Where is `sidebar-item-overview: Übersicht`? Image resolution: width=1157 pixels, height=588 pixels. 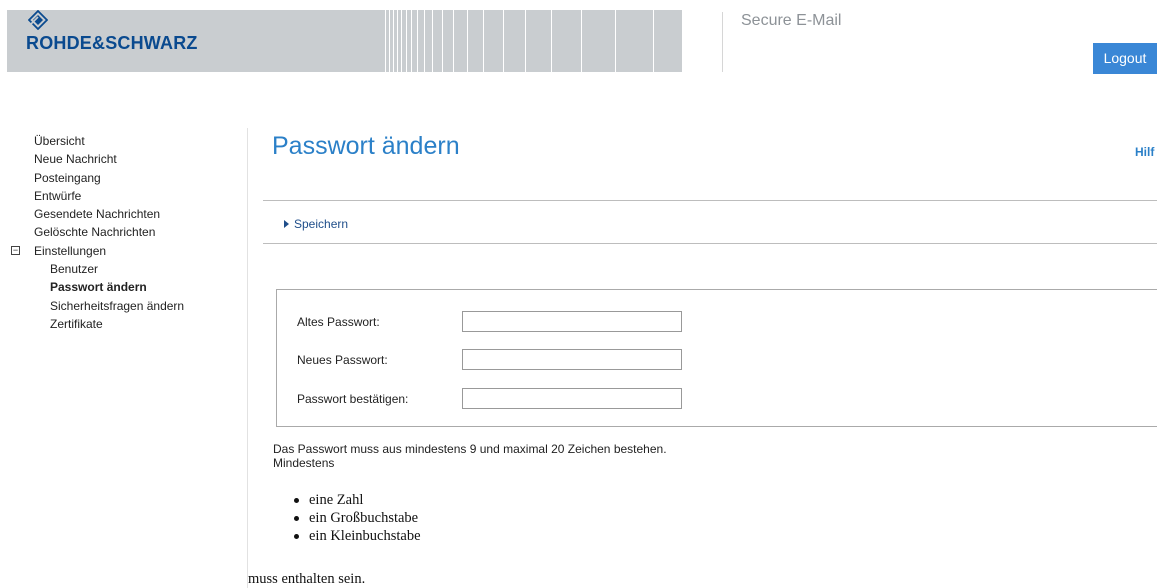 sidebar-item-overview: Übersicht is located at coordinates (109, 141).